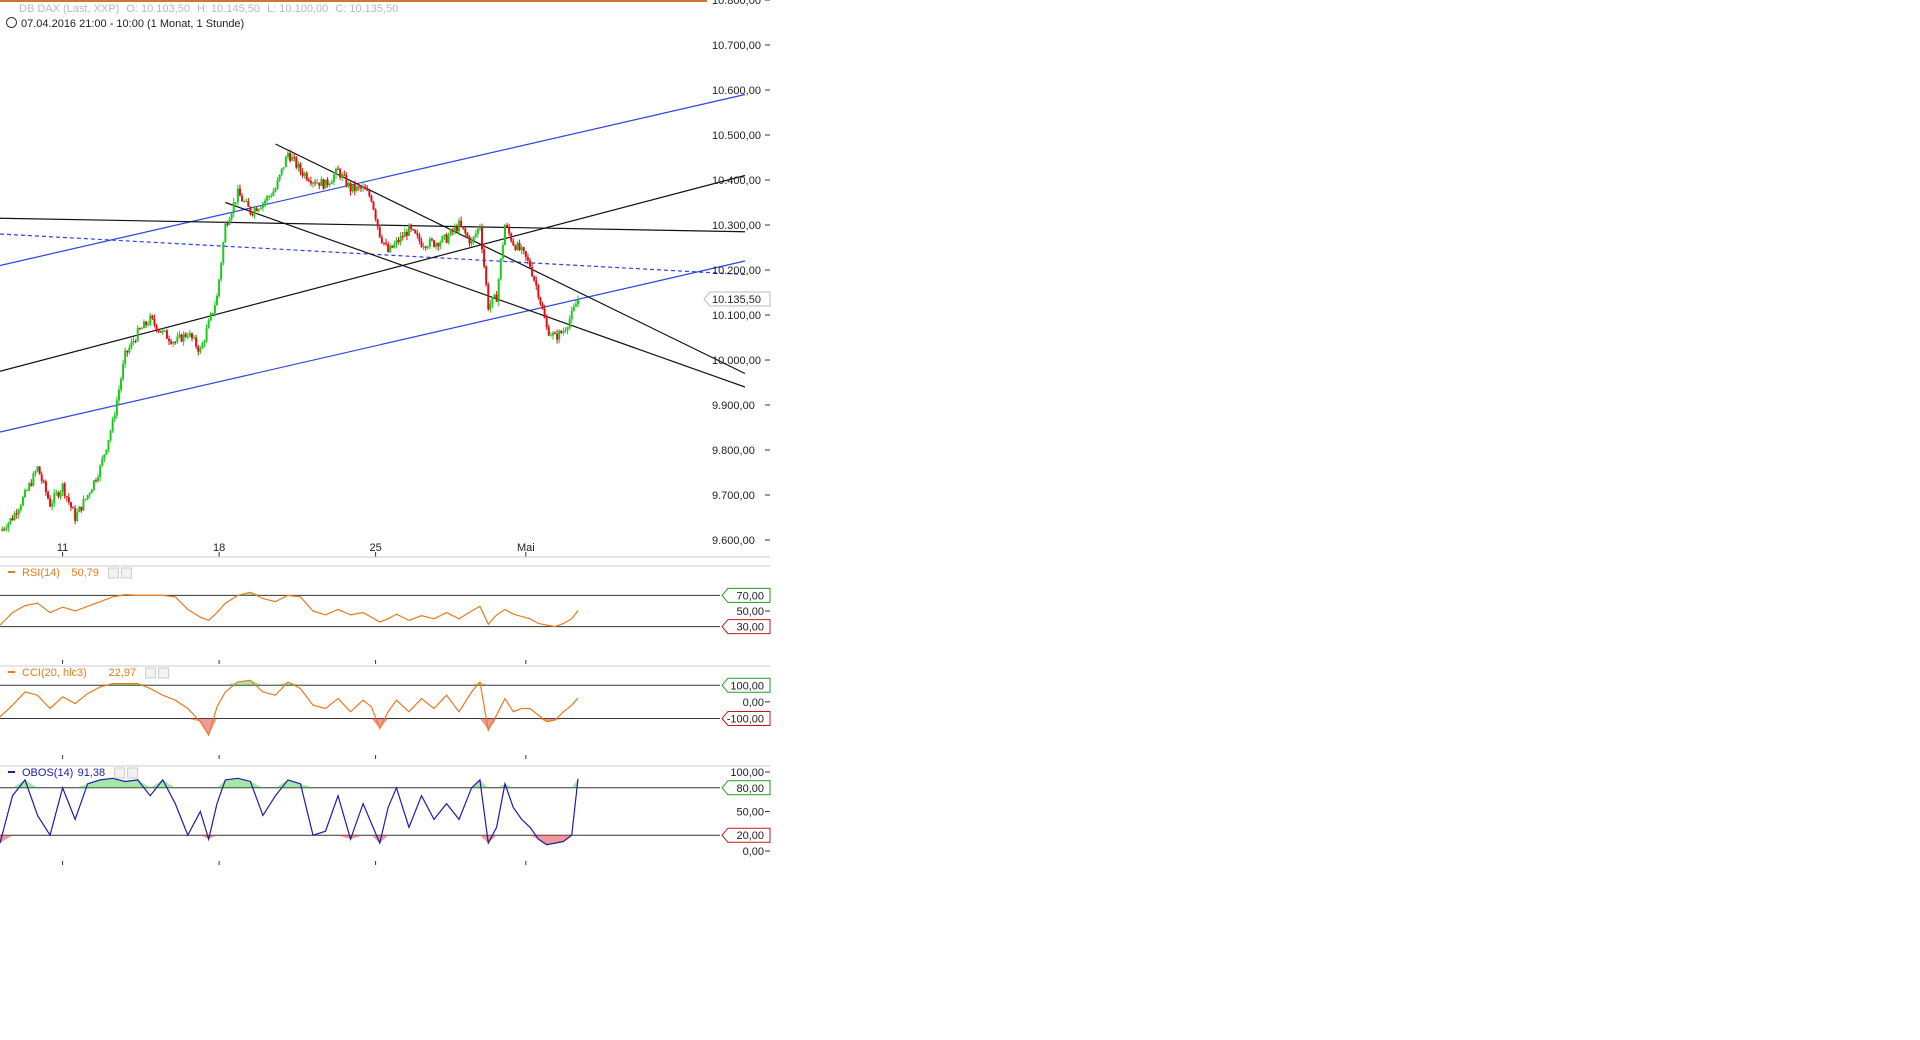  I want to click on price-tick-label: 9.800,00, so click(733, 451).